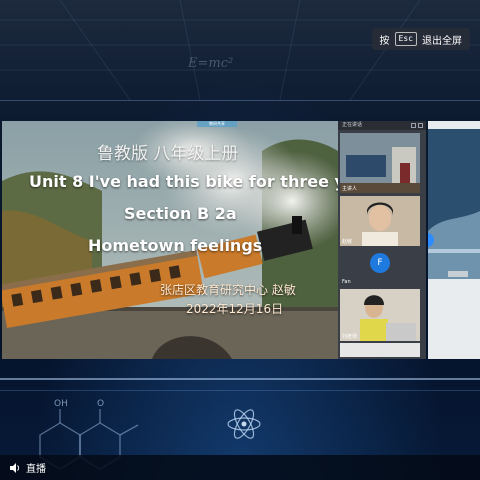 The height and width of the screenshot is (480, 480). Describe the element at coordinates (180, 213) in the screenshot. I see `slide-section: Section B 2a` at that location.